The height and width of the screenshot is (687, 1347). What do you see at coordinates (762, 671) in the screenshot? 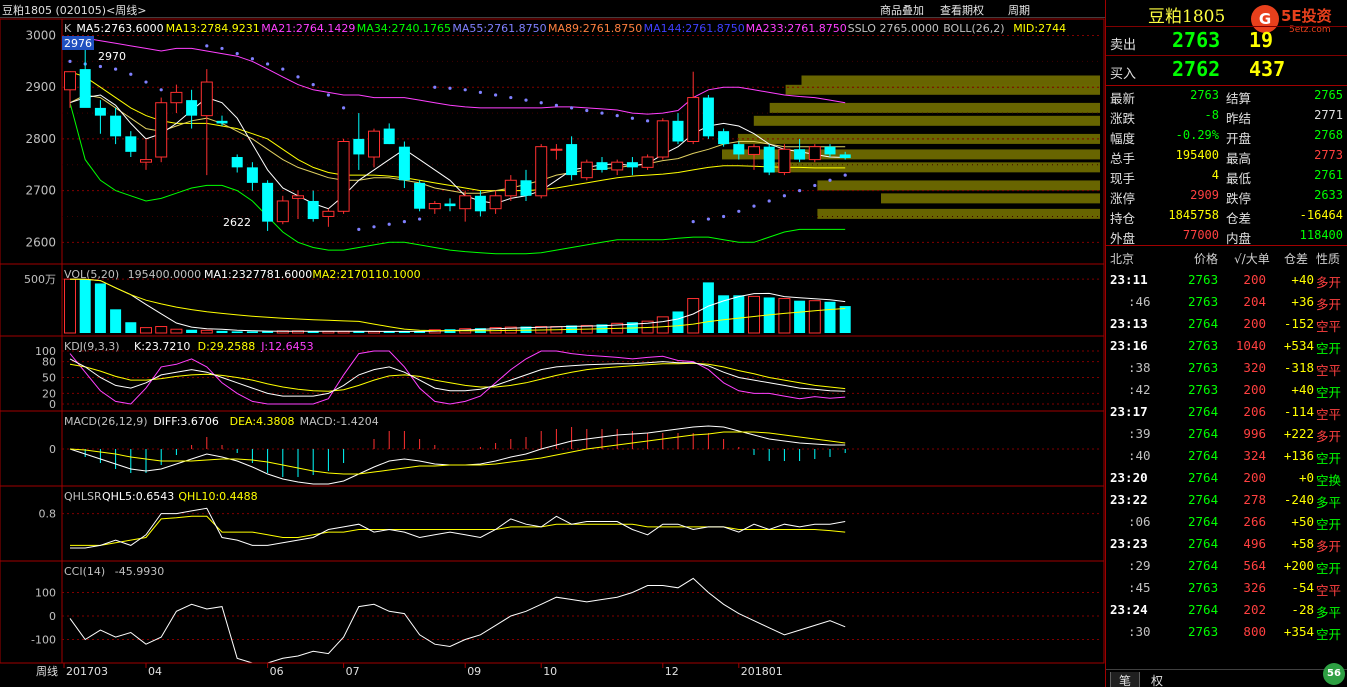
I see `x-tick-label: 201801` at bounding box center [762, 671].